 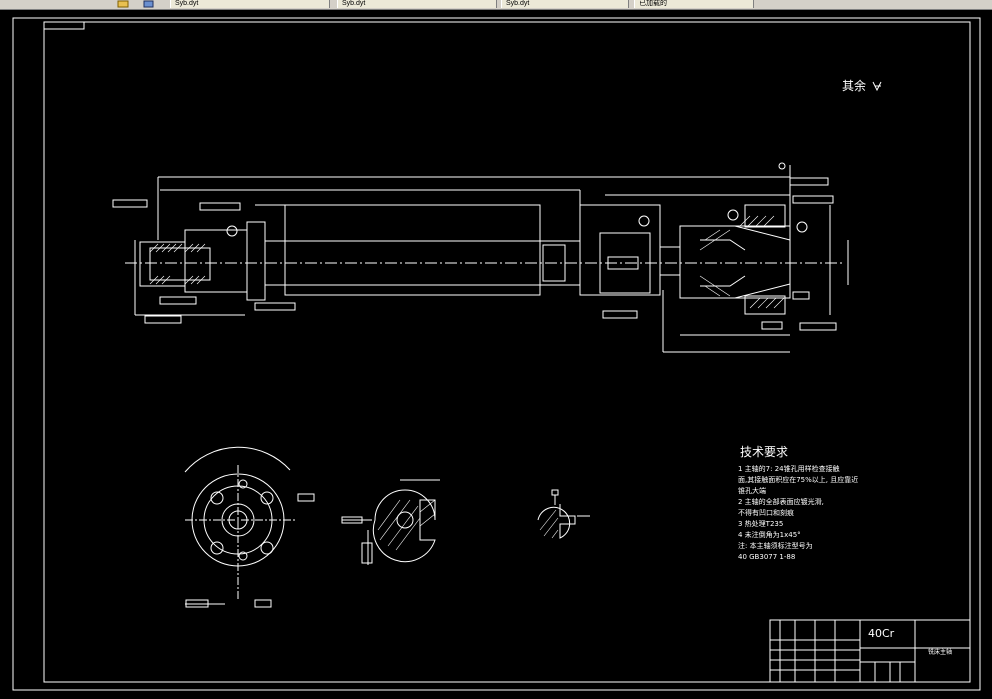 What do you see at coordinates (789, 468) in the screenshot?
I see `tech-req-line-1: 1 主轴的7: 24锥孔用样检查接触` at bounding box center [789, 468].